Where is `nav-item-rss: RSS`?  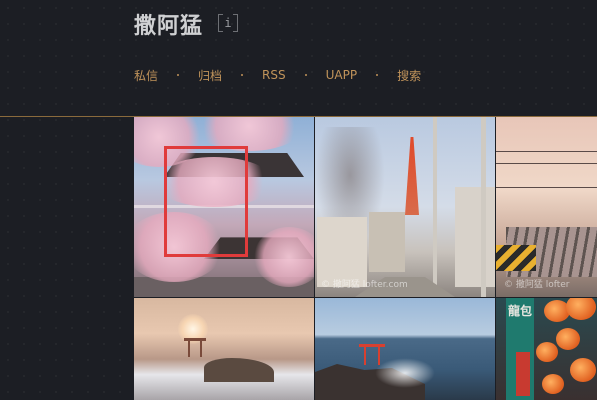
nav-item-rss: RSS is located at coordinates (274, 75).